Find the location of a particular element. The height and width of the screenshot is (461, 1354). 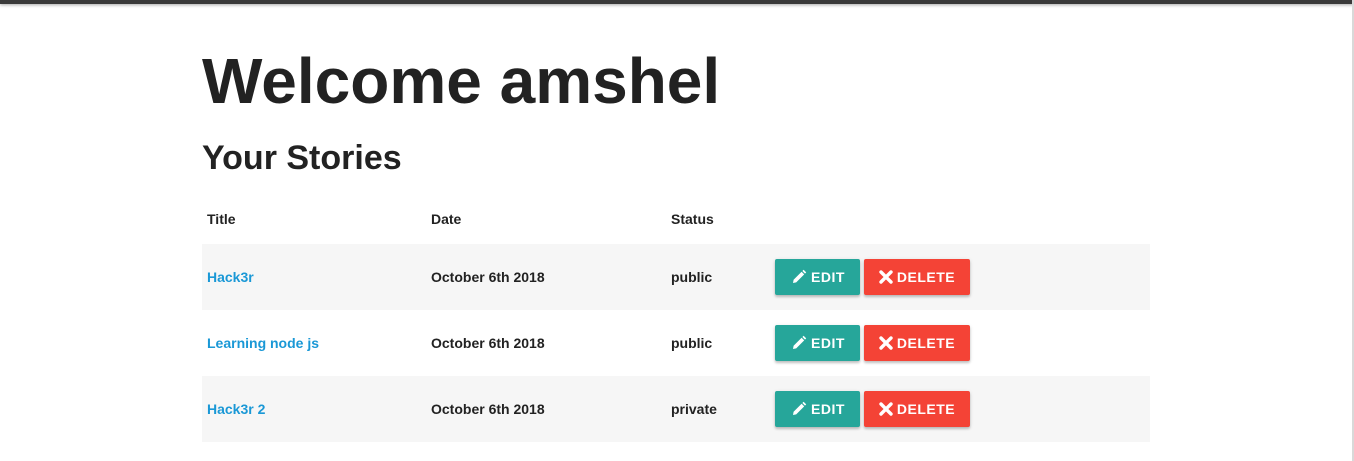

top-nav-bar is located at coordinates (677, 2).